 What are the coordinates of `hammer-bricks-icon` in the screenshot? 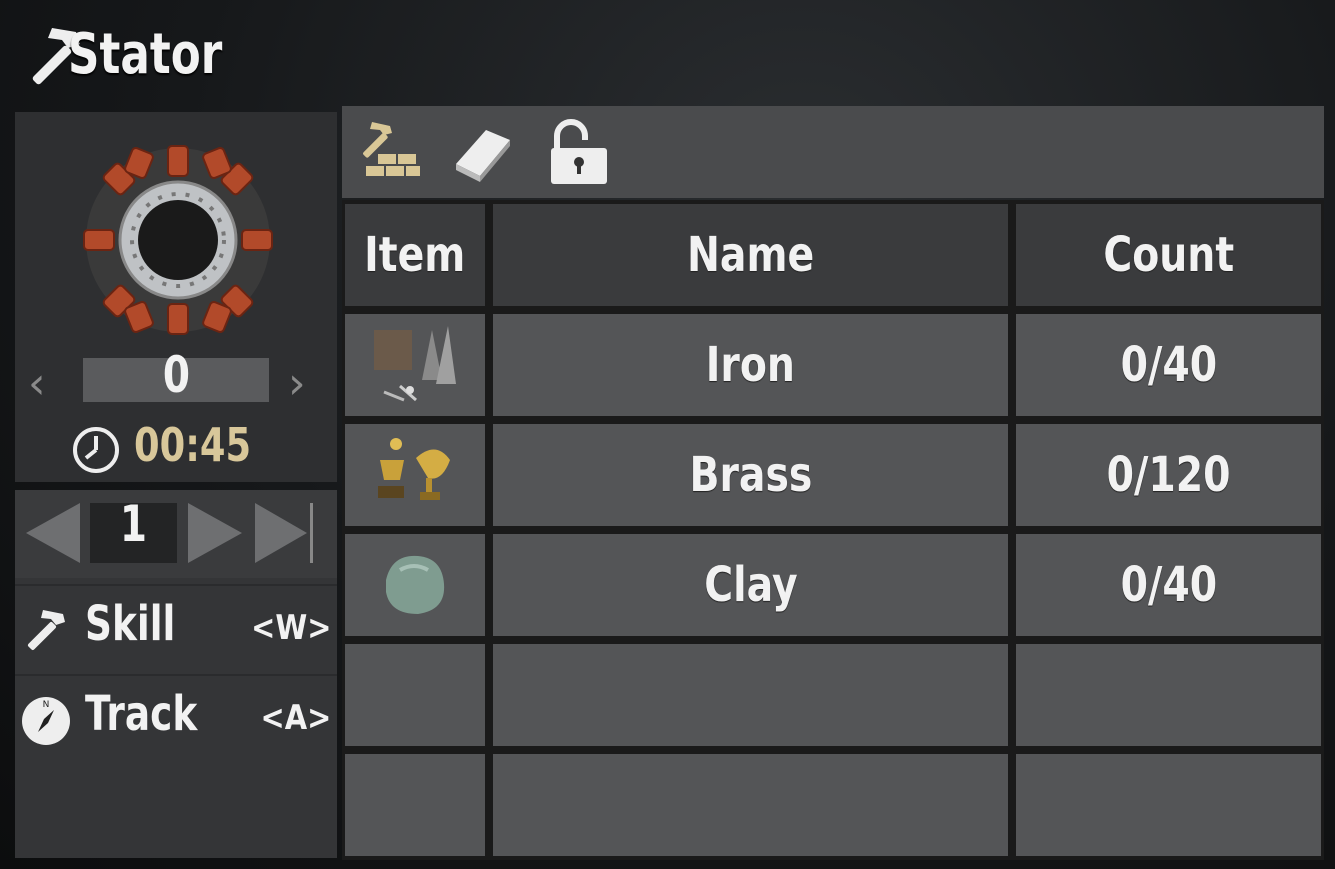 It's located at (391, 149).